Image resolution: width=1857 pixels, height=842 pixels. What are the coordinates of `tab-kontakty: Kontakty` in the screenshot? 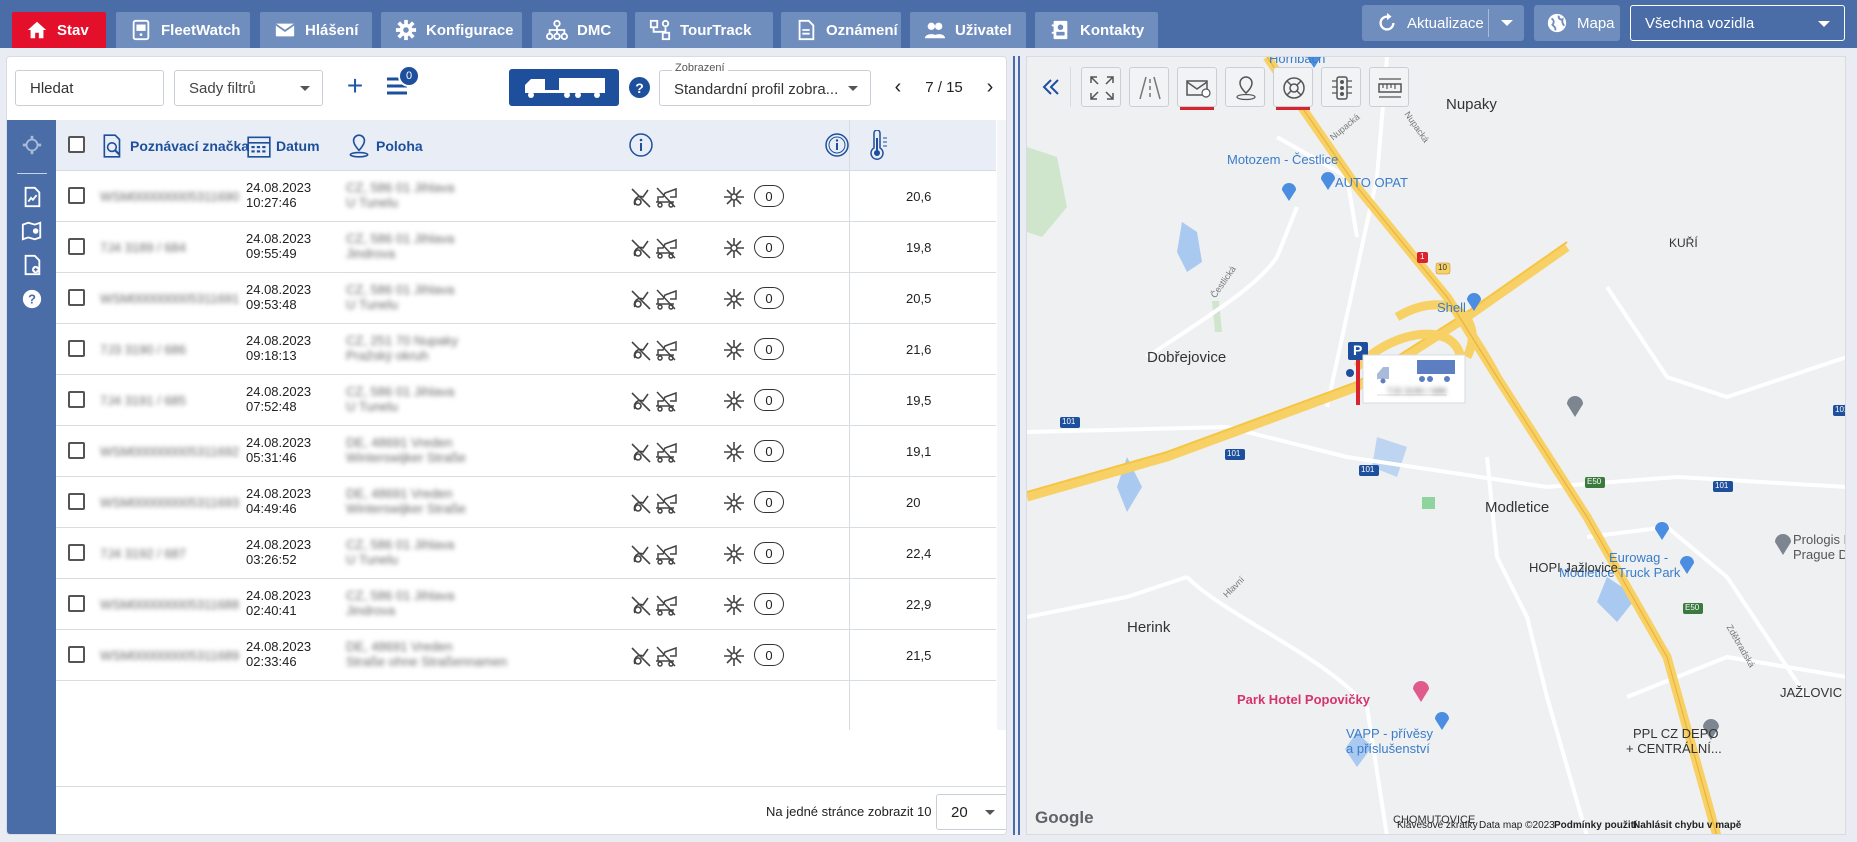 It's located at (1096, 30).